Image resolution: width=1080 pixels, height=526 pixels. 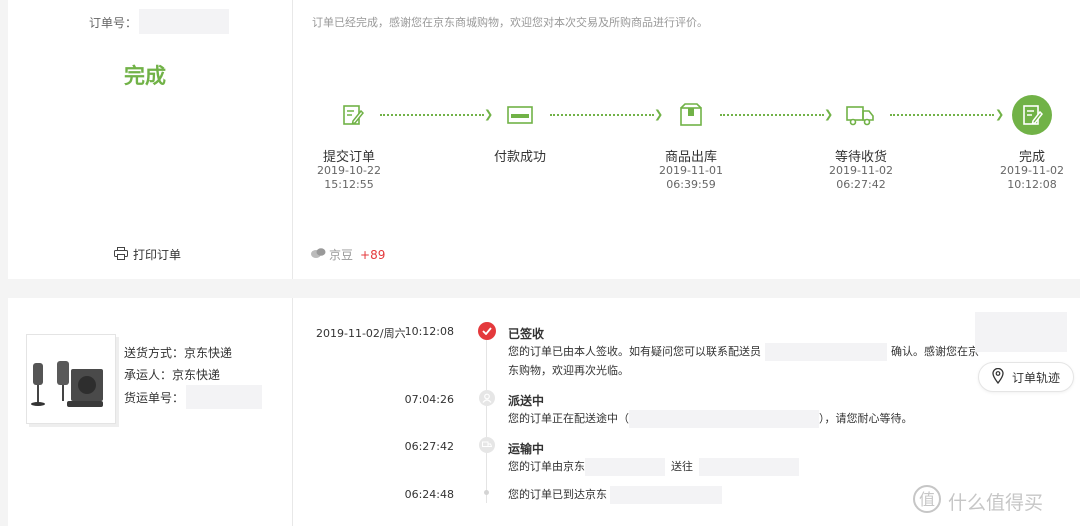 What do you see at coordinates (361, 333) in the screenshot?
I see `timeline-date: 2019-11-02/周六` at bounding box center [361, 333].